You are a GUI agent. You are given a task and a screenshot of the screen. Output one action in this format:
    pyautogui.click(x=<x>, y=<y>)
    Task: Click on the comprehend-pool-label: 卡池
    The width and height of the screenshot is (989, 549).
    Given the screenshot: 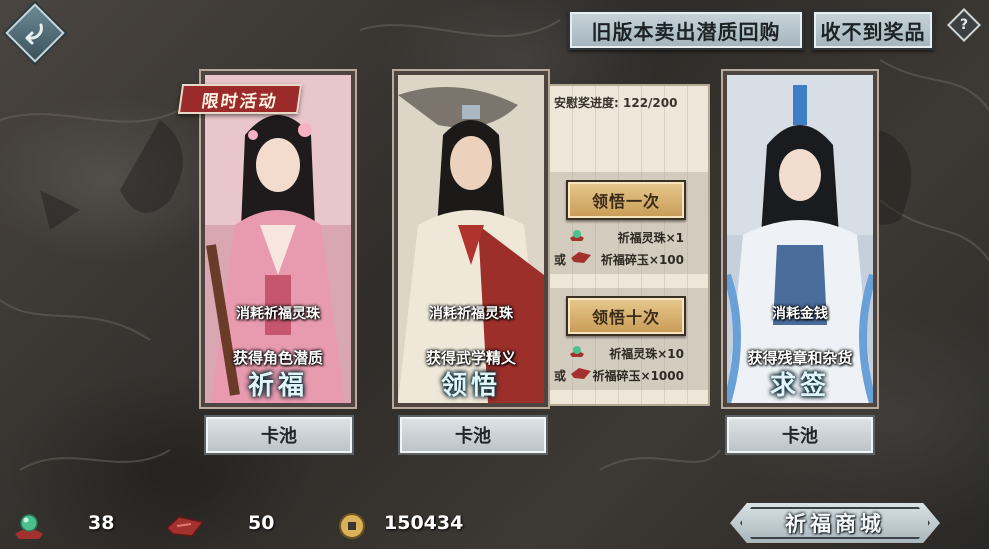 What is the action you would take?
    pyautogui.click(x=473, y=436)
    